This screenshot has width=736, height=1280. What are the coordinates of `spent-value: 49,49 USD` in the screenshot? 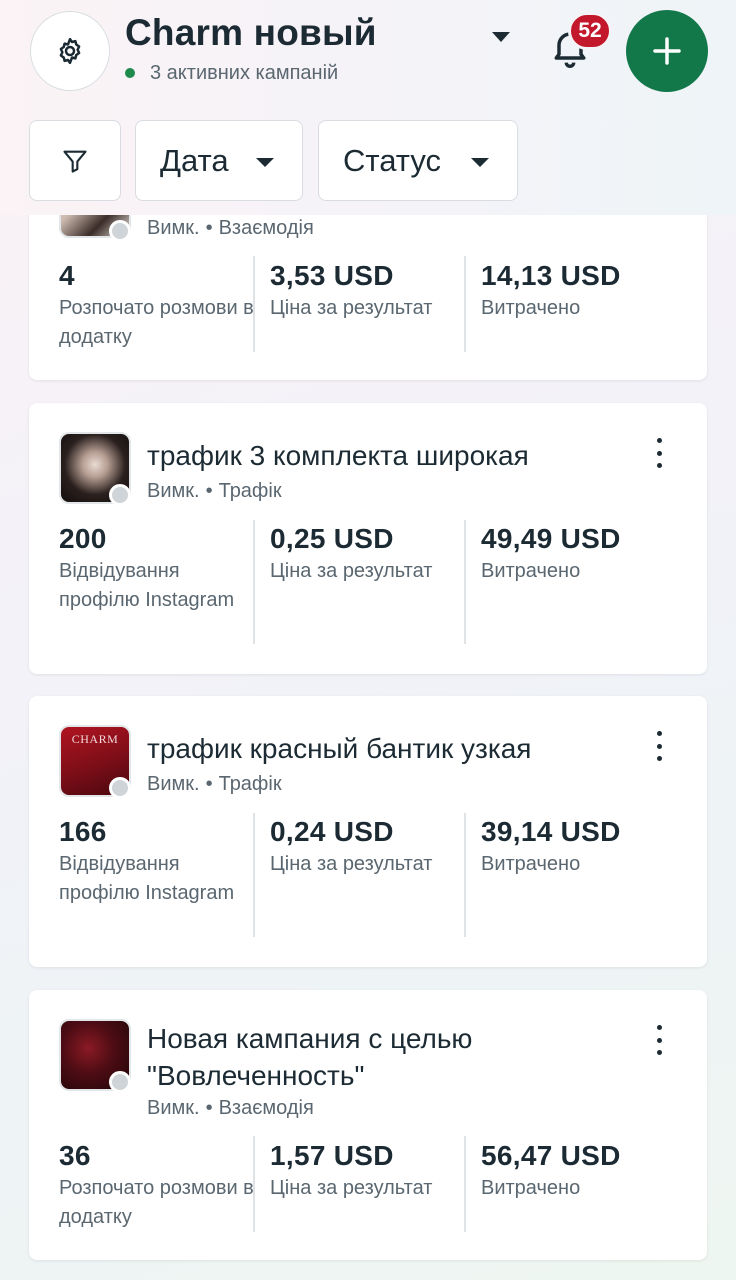 It's located at (551, 538).